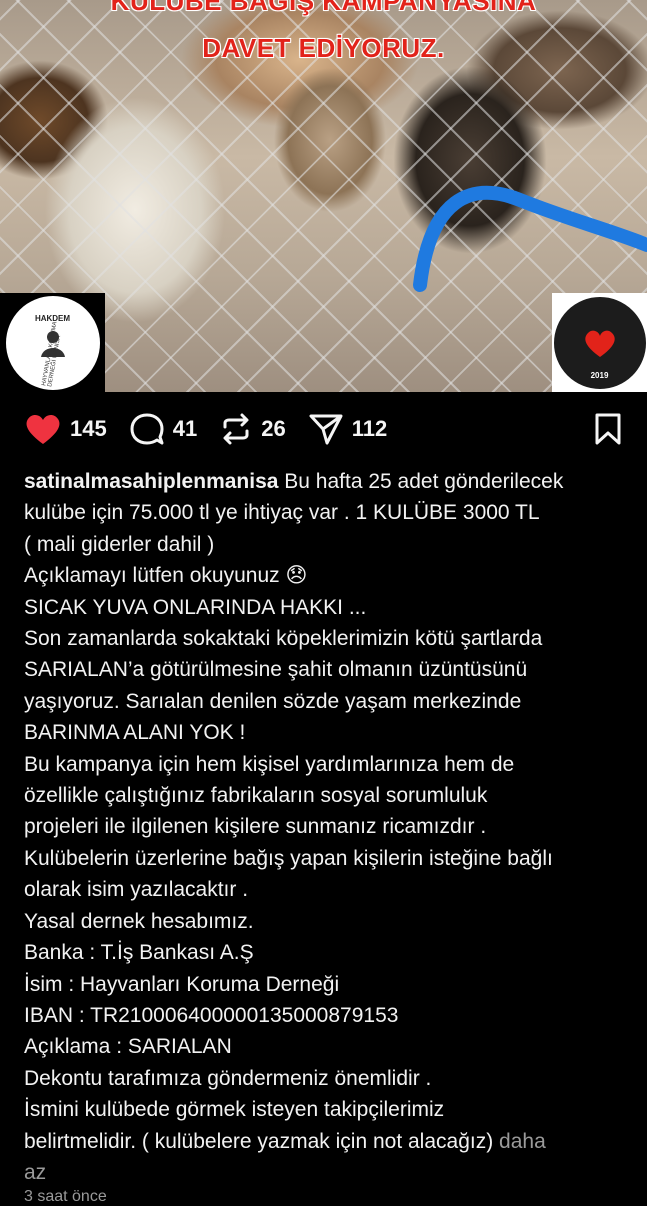  I want to click on satin-alma-logo-year: 2019, so click(599, 375).